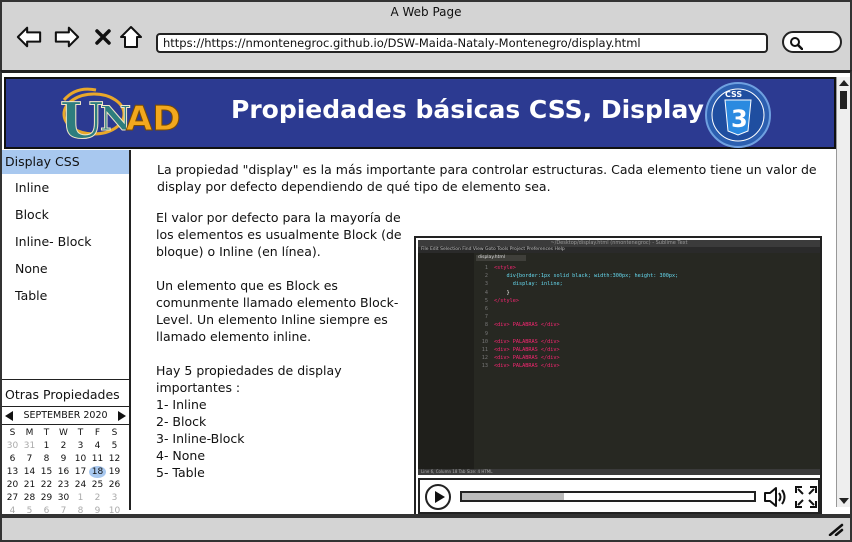 The image size is (852, 542). Describe the element at coordinates (65, 241) in the screenshot. I see `sidebar-item-inline-block: Inline- Block` at that location.